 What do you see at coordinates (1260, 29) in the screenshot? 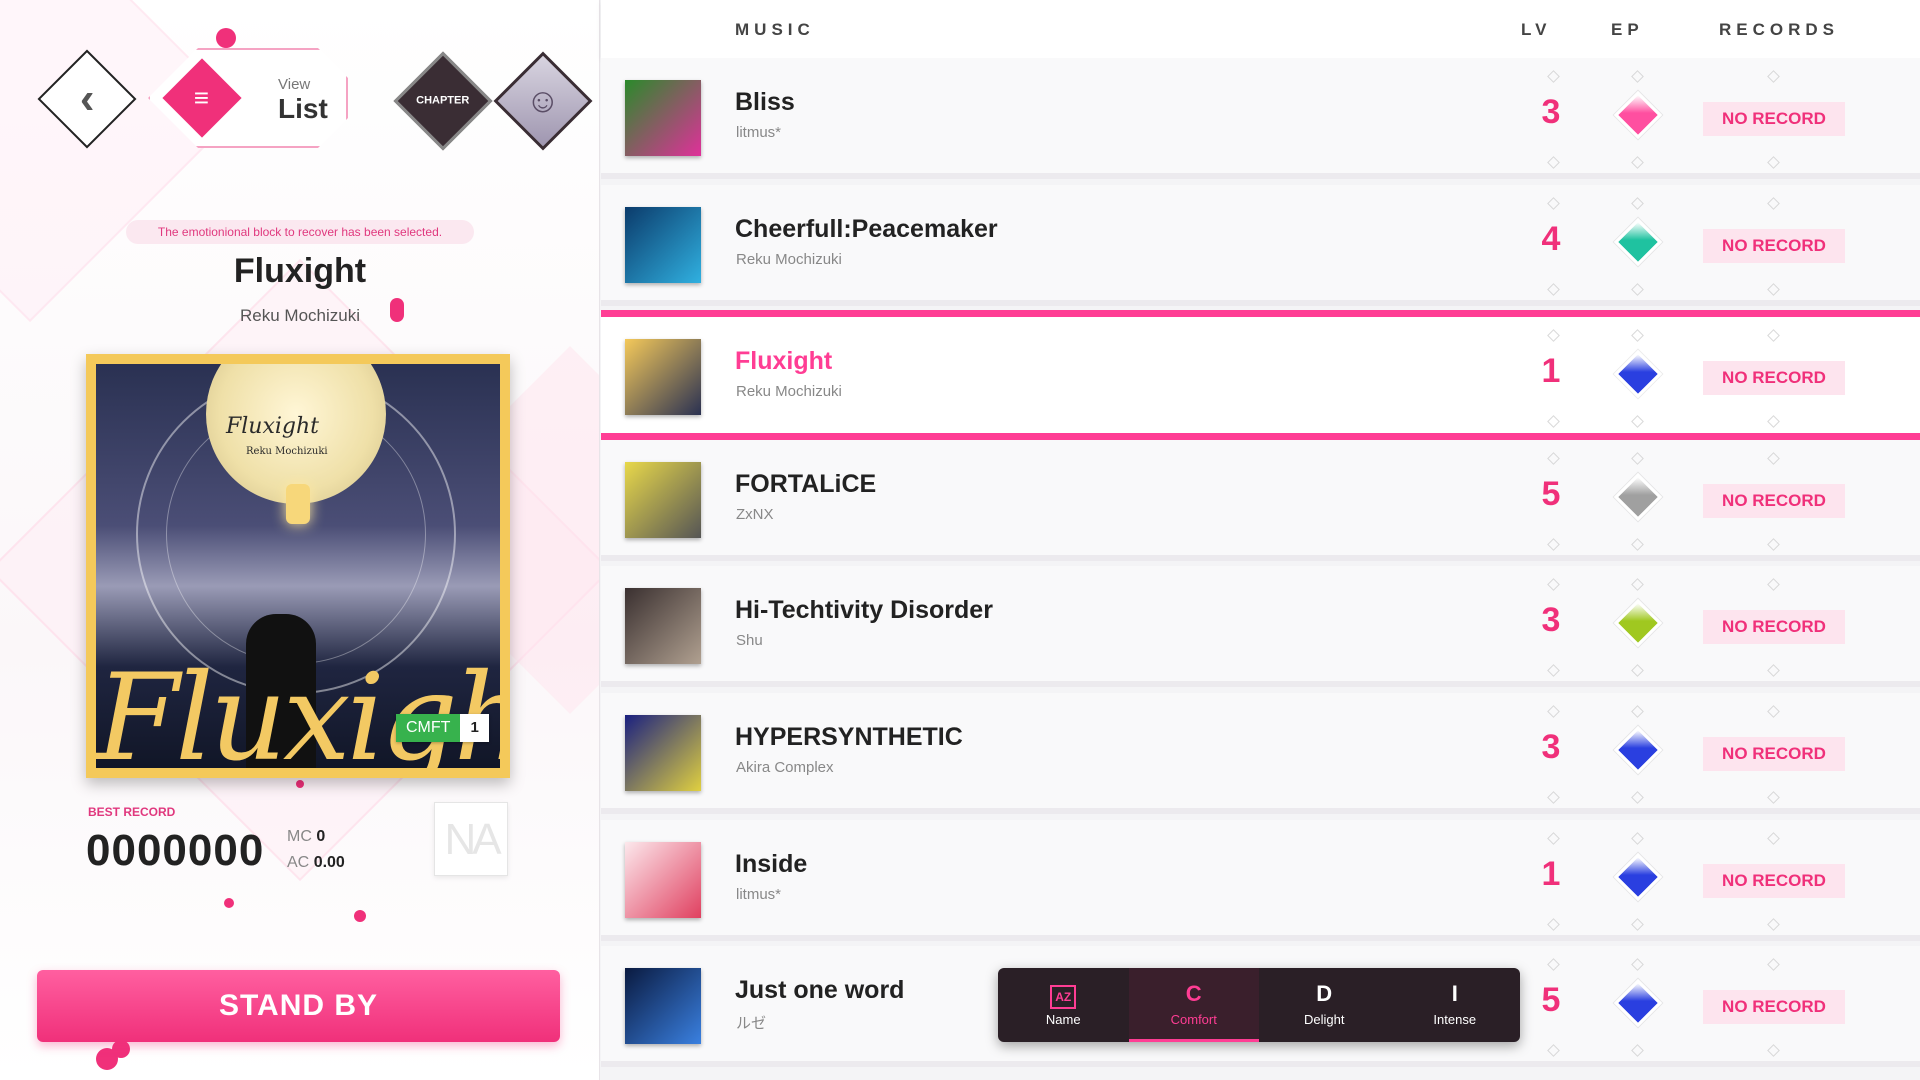
I see `list-header: MUSIC LV EP RECORDS` at bounding box center [1260, 29].